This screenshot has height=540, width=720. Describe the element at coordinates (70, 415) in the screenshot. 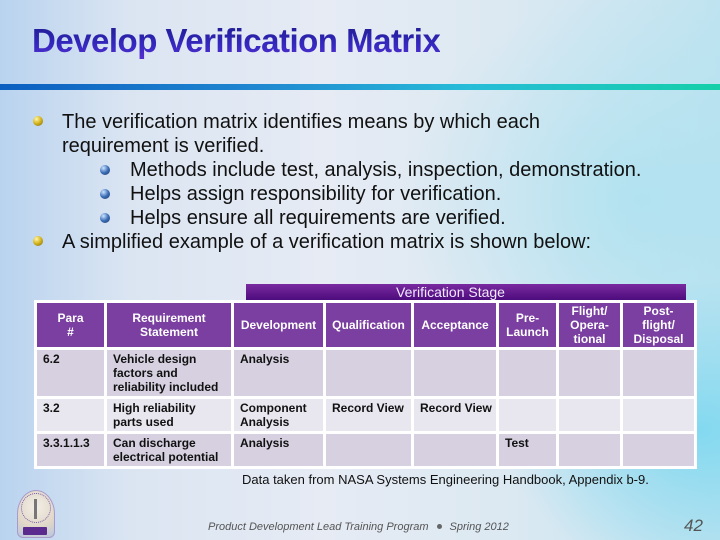

I see `table-cell: 3.2` at that location.